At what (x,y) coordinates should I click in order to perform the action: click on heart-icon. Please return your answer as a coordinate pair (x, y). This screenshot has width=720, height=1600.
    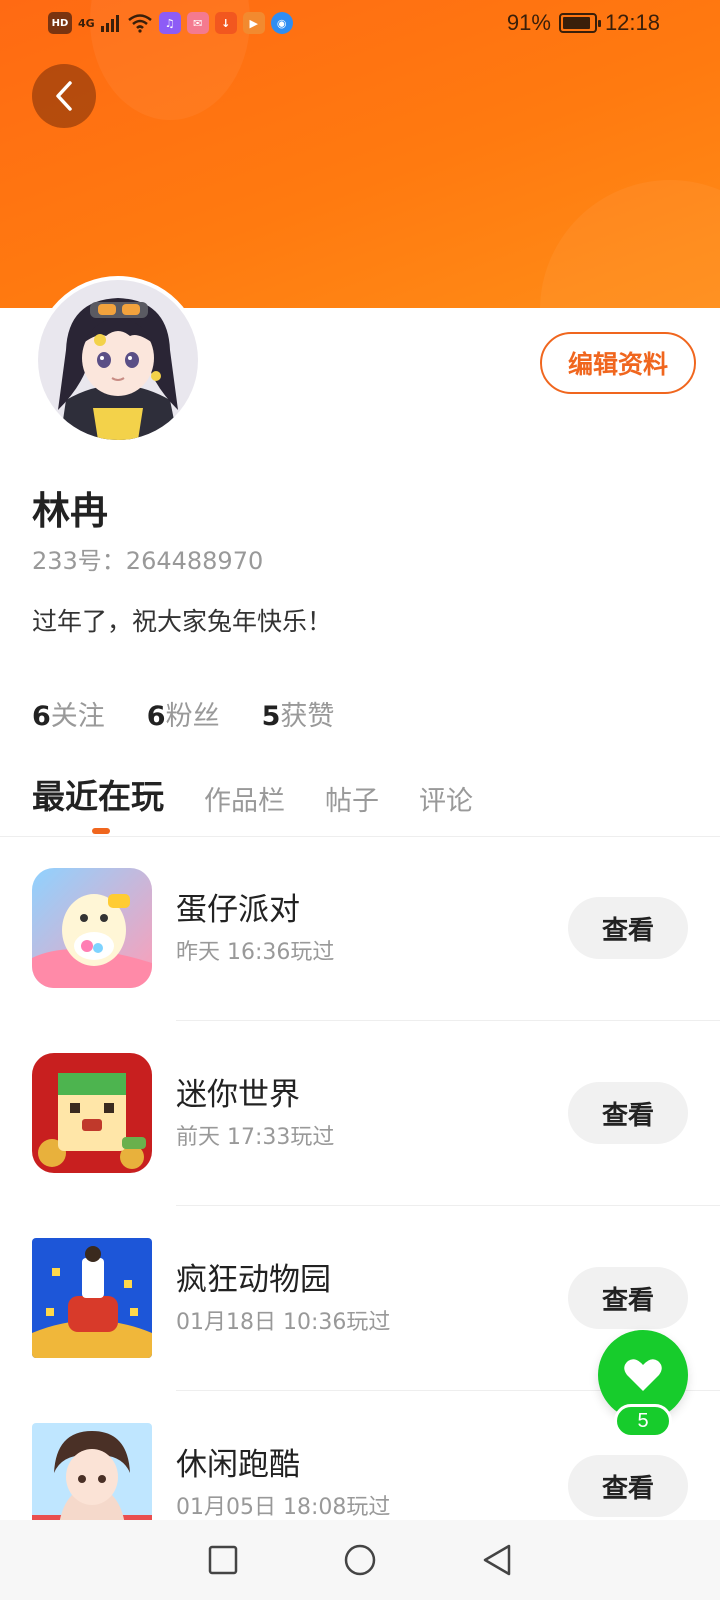
    Looking at the image, I should click on (643, 1375).